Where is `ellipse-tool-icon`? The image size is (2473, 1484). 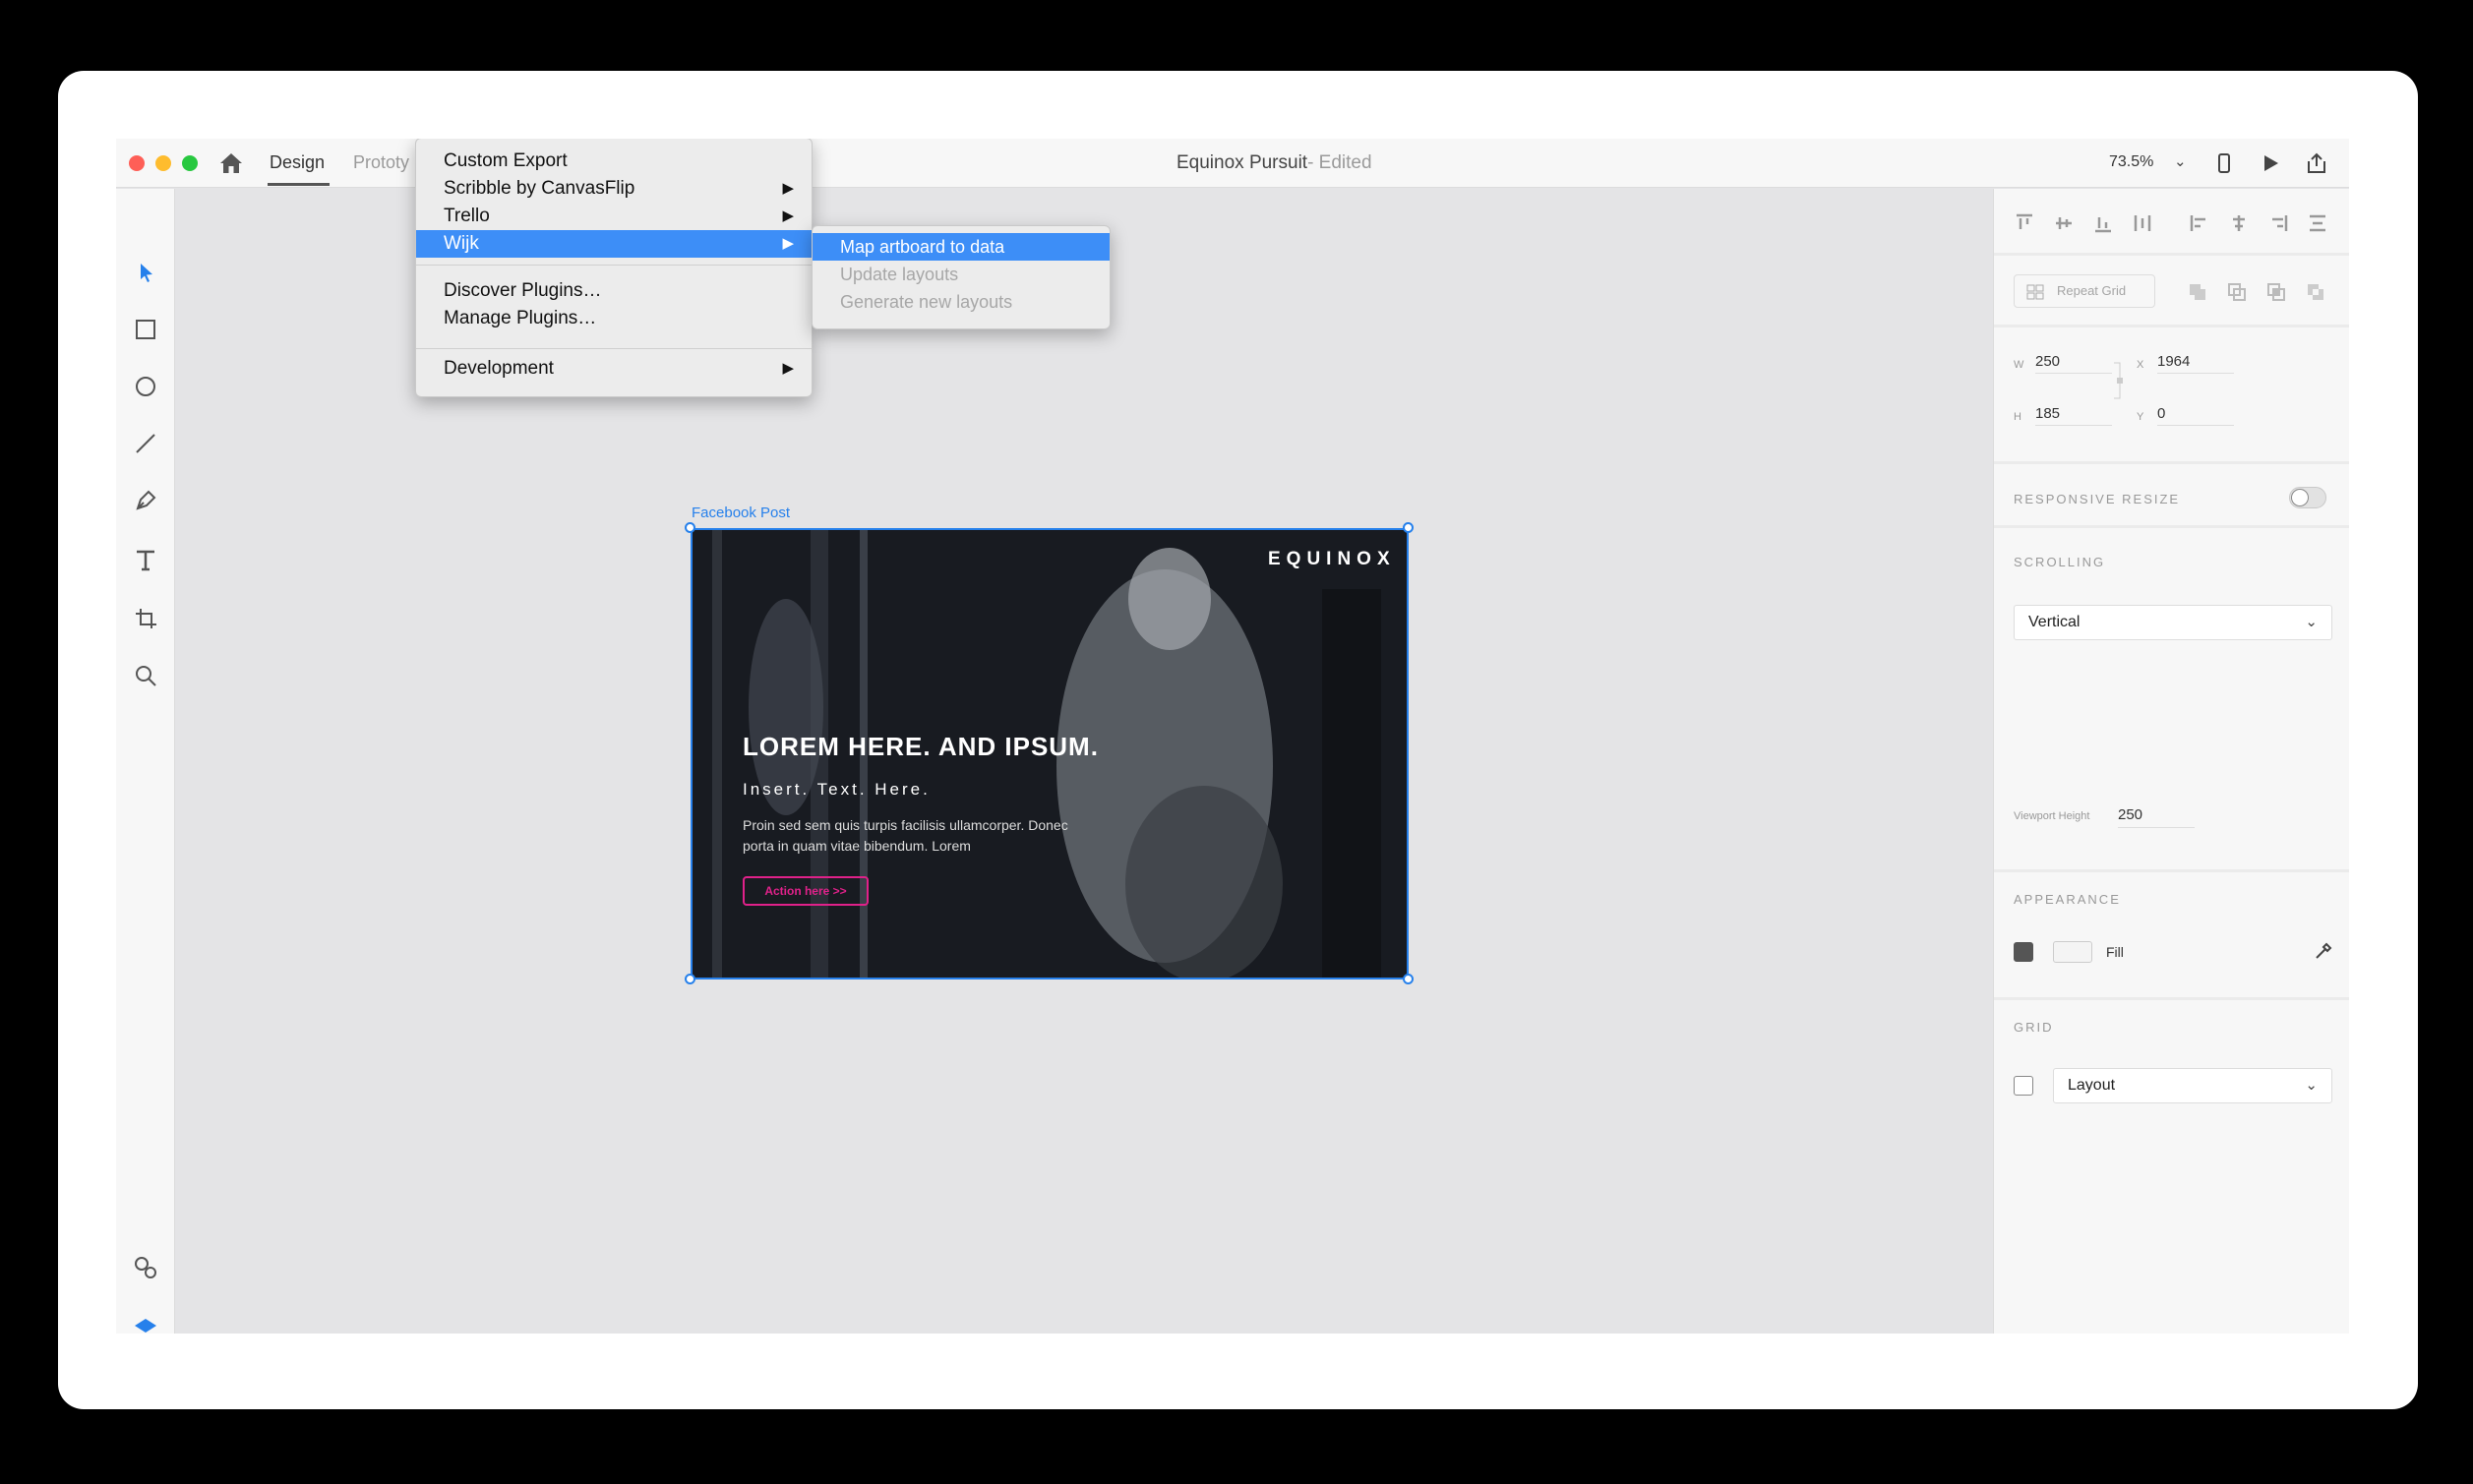
ellipse-tool-icon is located at coordinates (146, 387).